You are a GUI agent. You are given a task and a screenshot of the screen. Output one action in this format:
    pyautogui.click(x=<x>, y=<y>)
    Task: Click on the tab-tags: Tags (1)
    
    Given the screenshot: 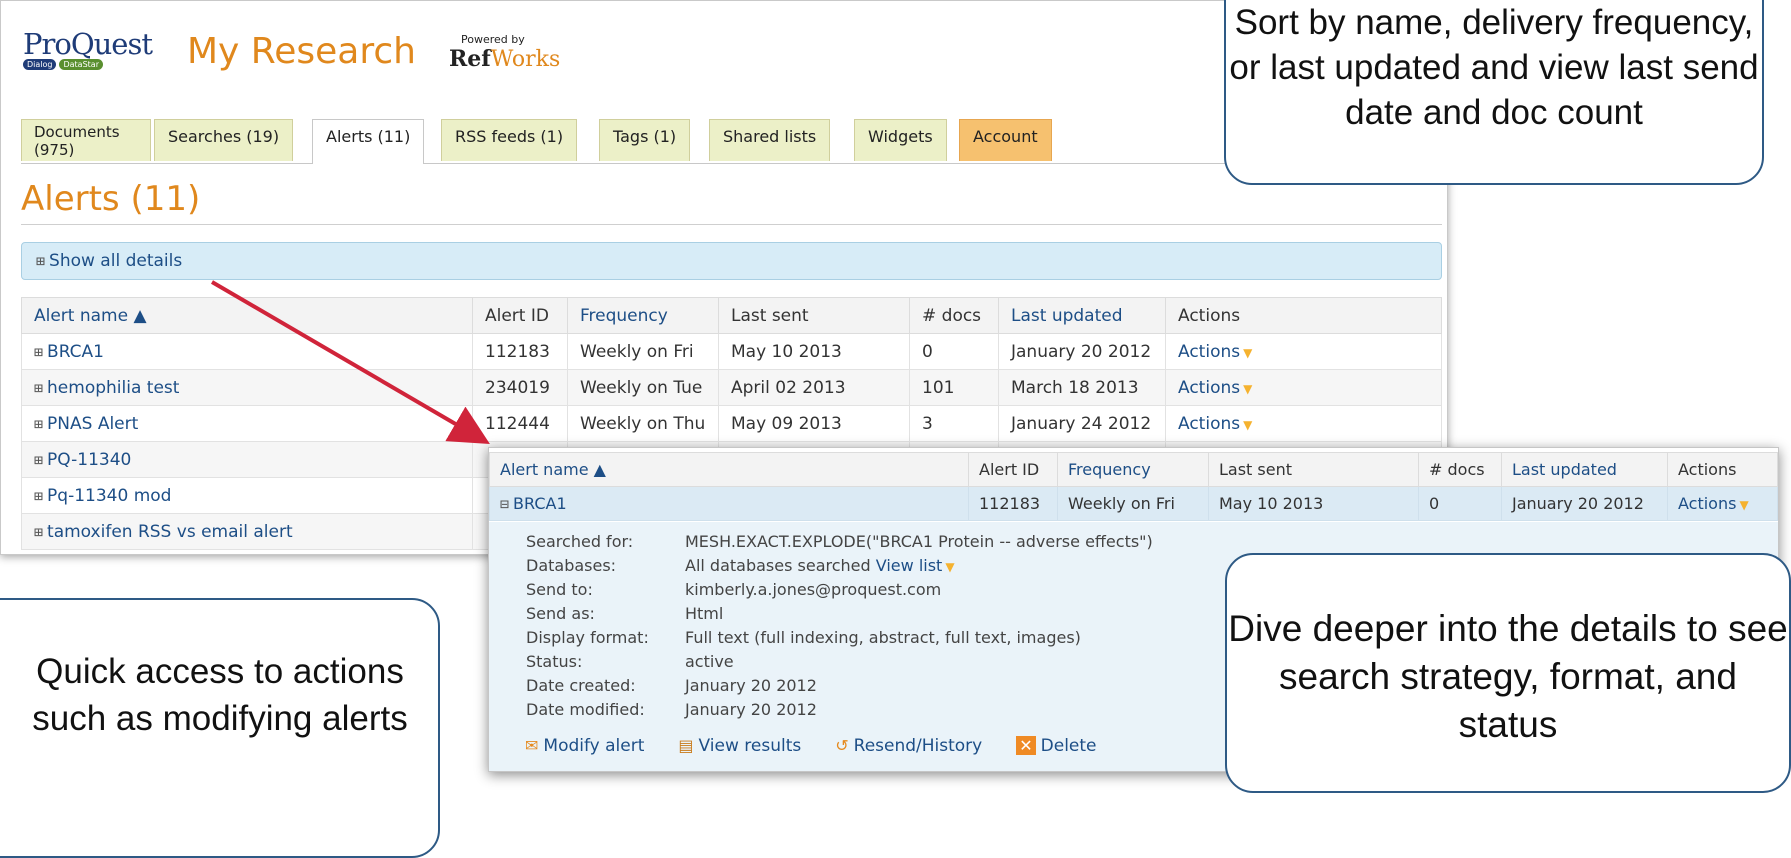 What is the action you would take?
    pyautogui.click(x=645, y=140)
    